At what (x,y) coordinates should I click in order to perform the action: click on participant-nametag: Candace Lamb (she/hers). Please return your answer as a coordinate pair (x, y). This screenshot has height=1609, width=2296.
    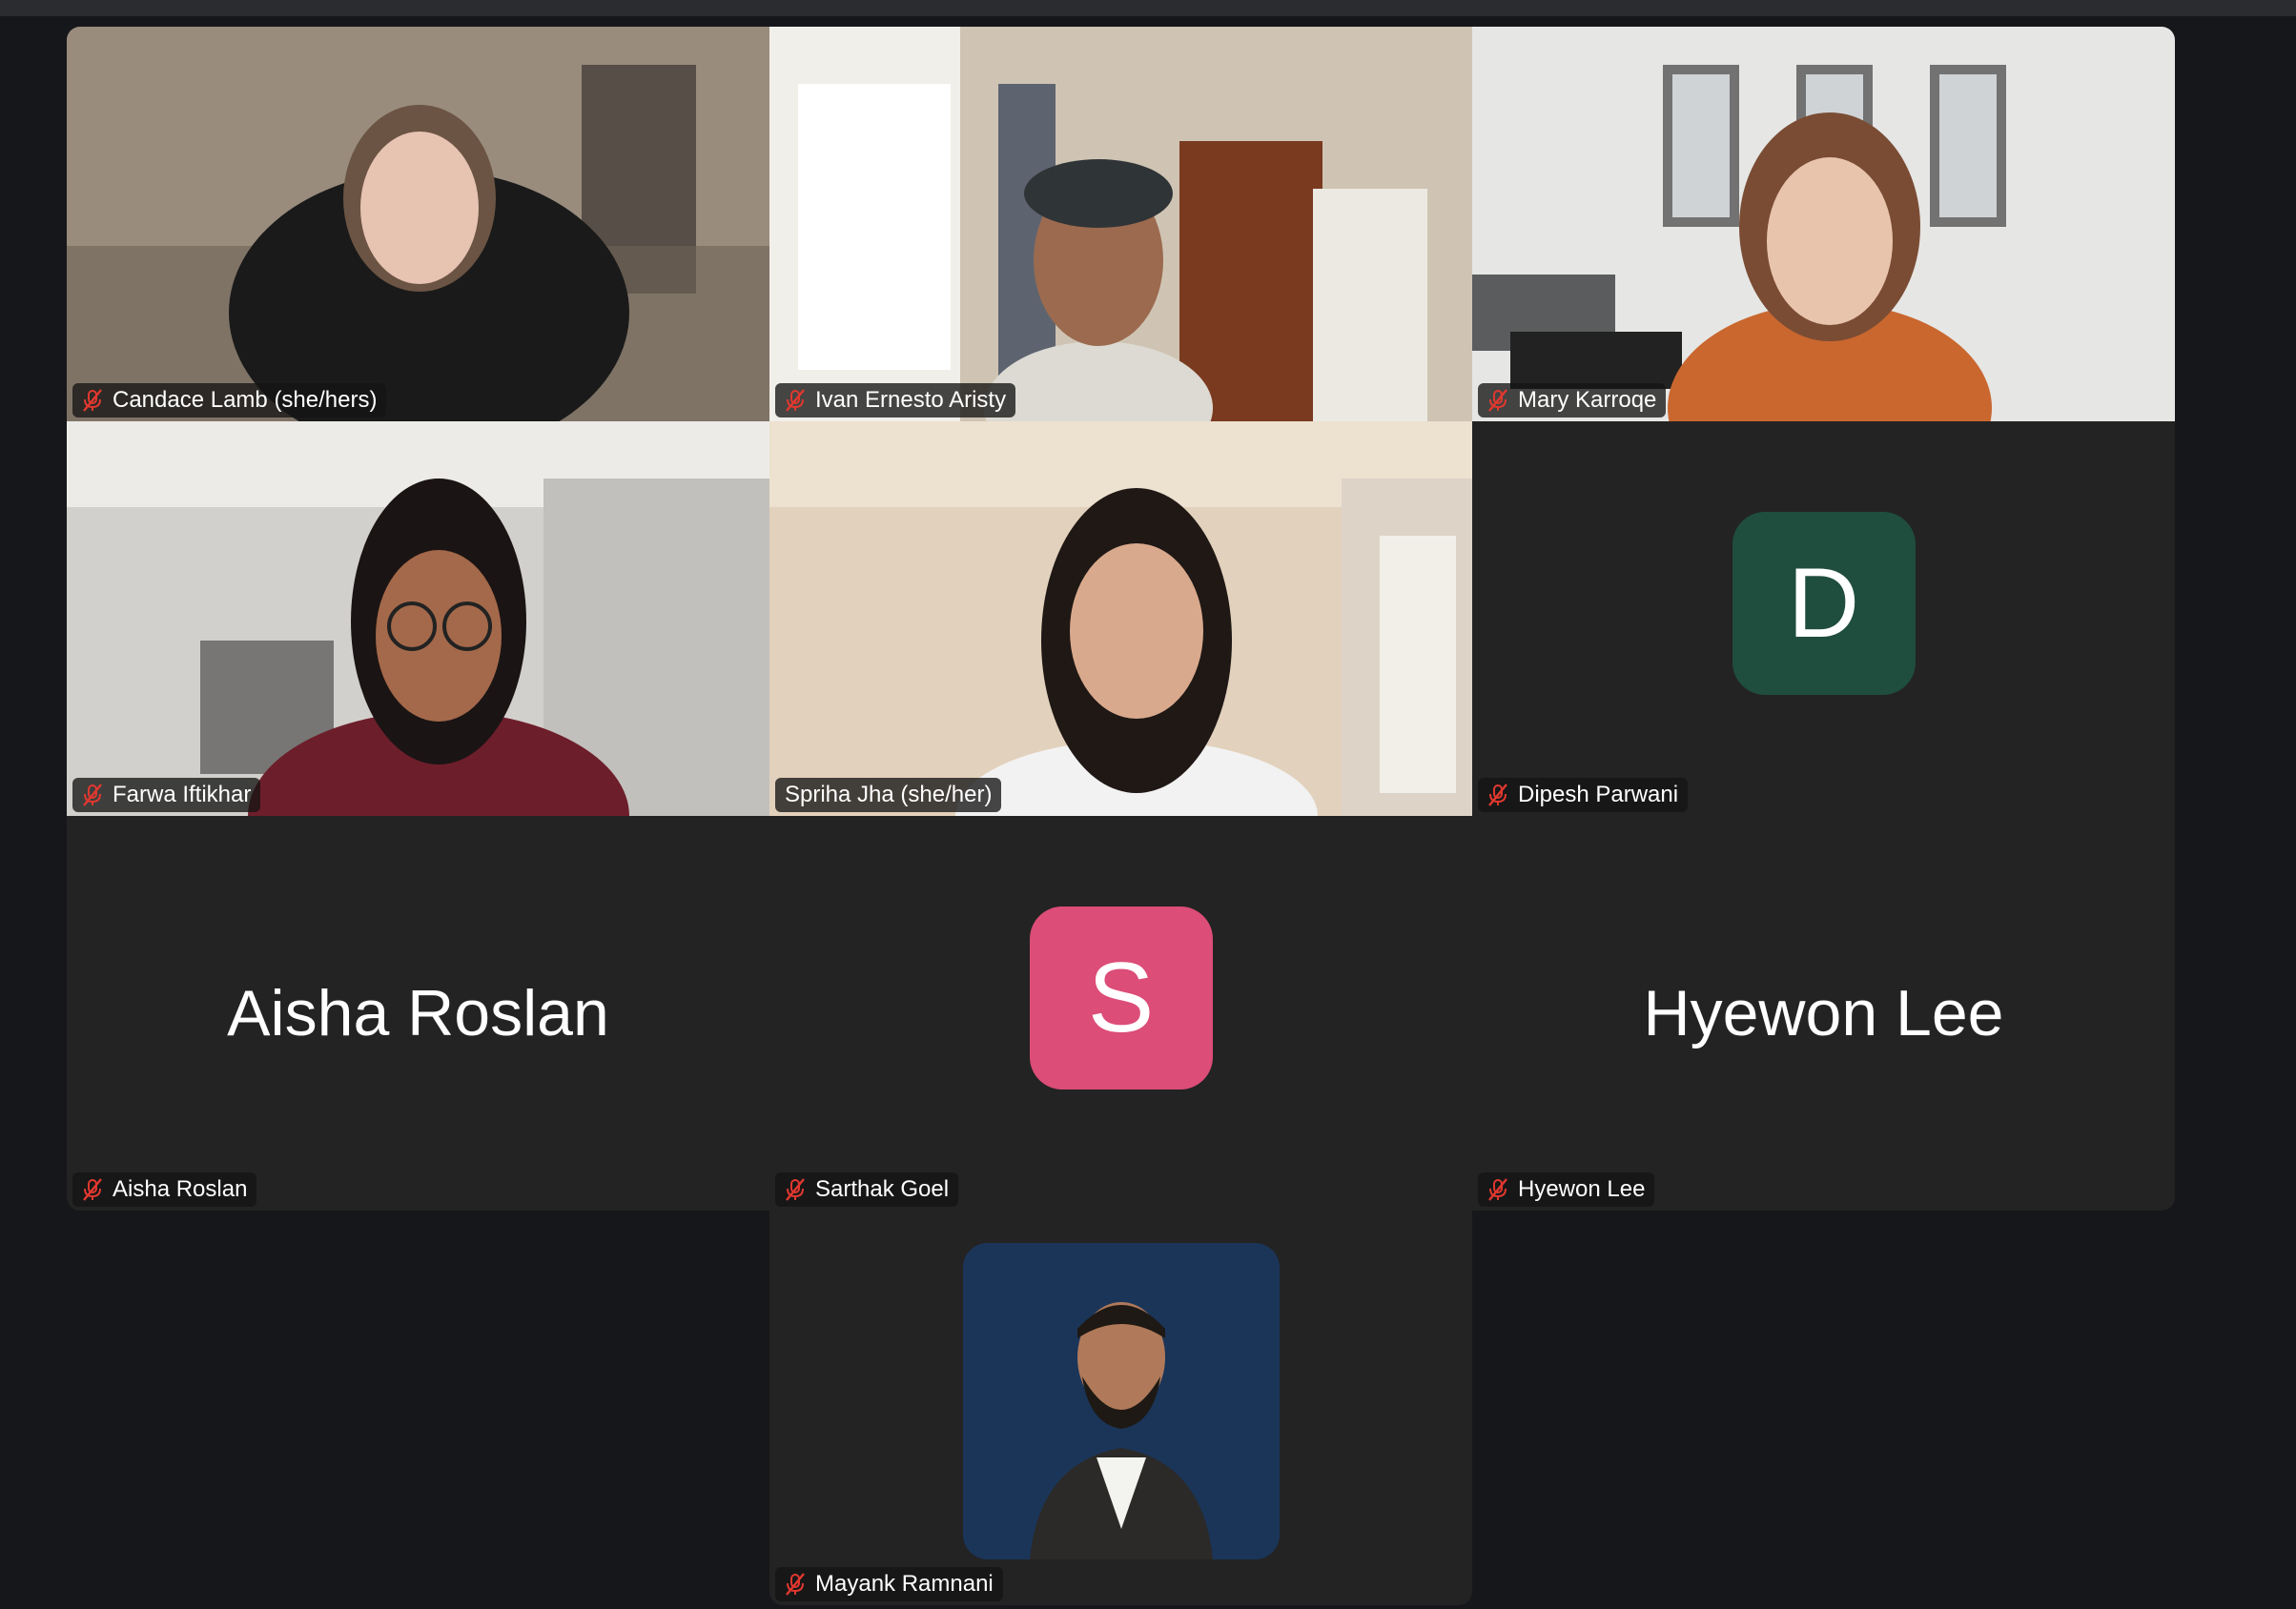
    Looking at the image, I should click on (230, 400).